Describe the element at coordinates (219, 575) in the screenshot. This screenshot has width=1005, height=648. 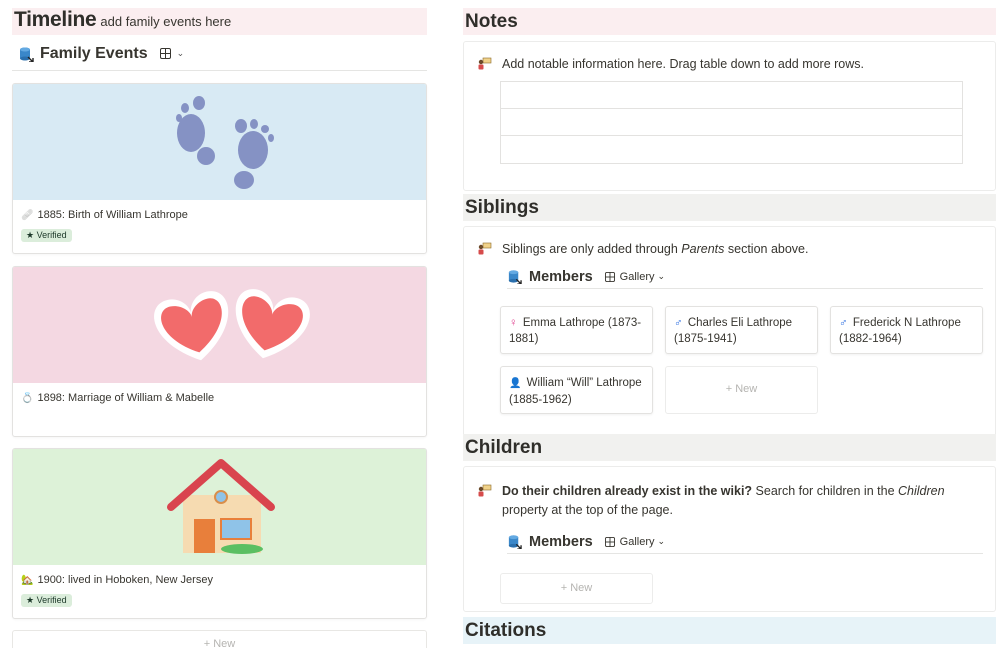
I see `event-title-row: 🏡 1900: lived in Hoboken, New Jersey` at that location.